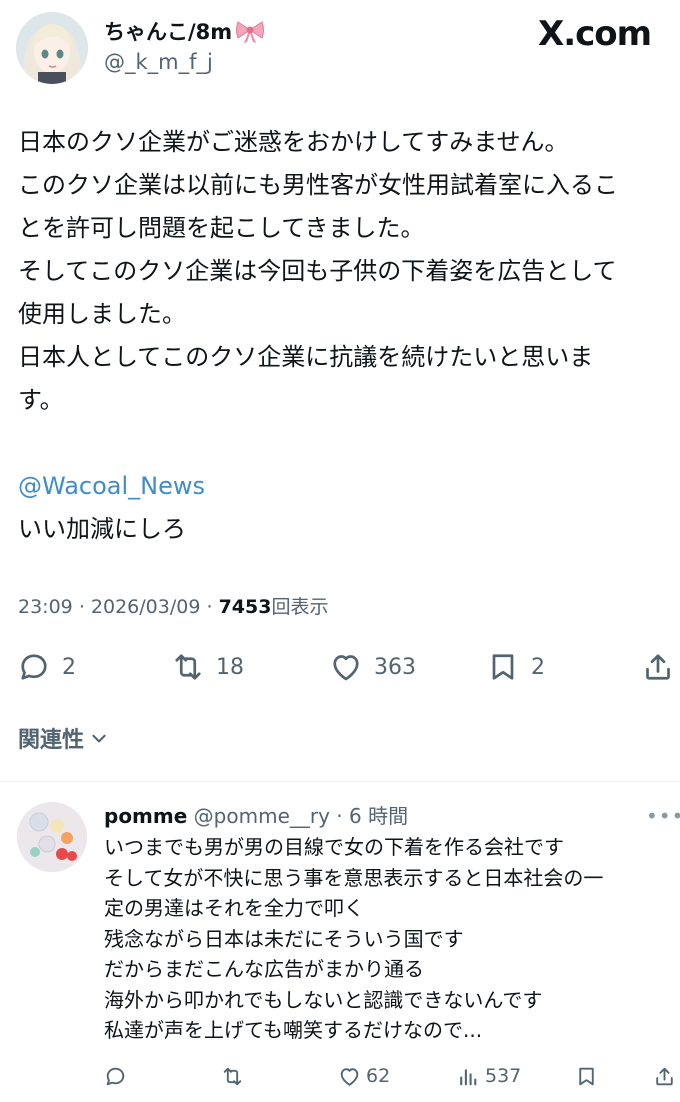 The width and height of the screenshot is (680, 1102). Describe the element at coordinates (245, 607) in the screenshot. I see `view-count: 7453` at that location.